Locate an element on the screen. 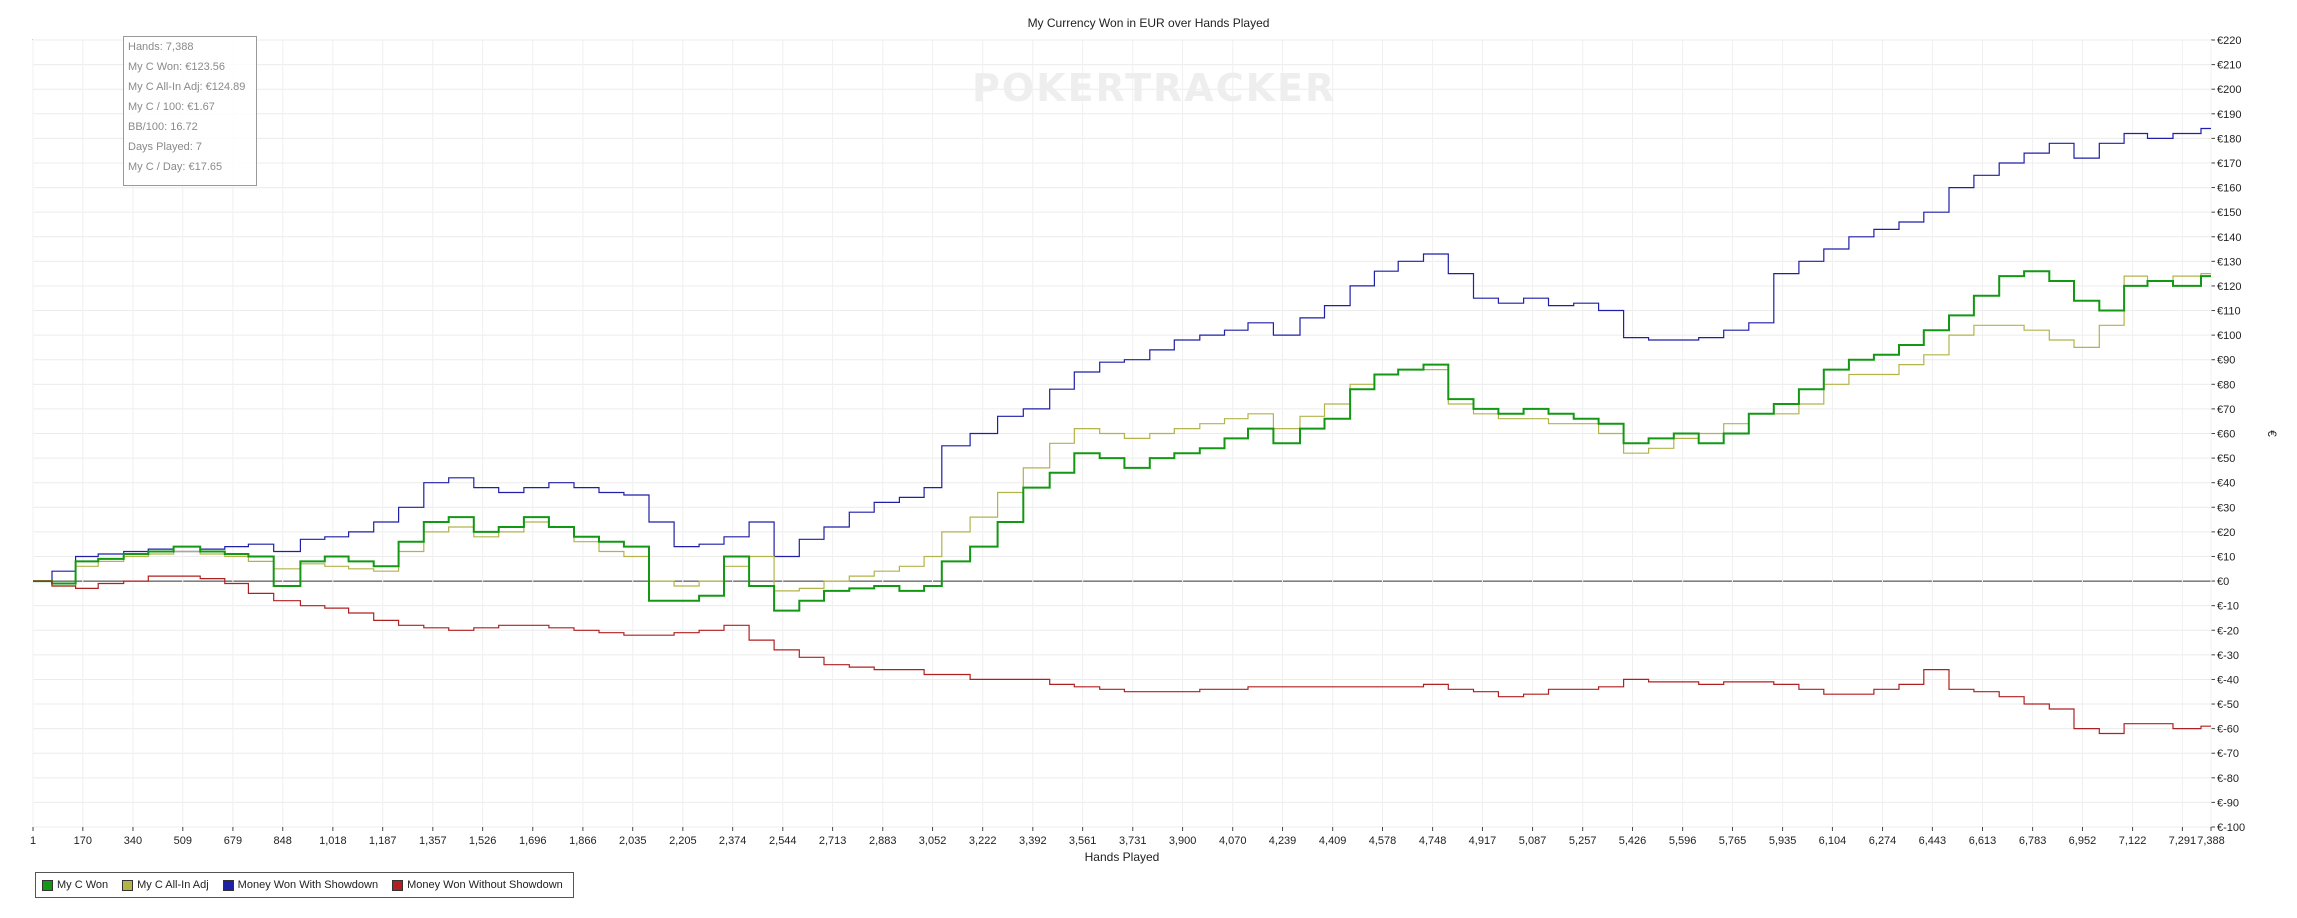 The width and height of the screenshot is (2297, 918). x-tick-label: 3,900 is located at coordinates (1183, 841).